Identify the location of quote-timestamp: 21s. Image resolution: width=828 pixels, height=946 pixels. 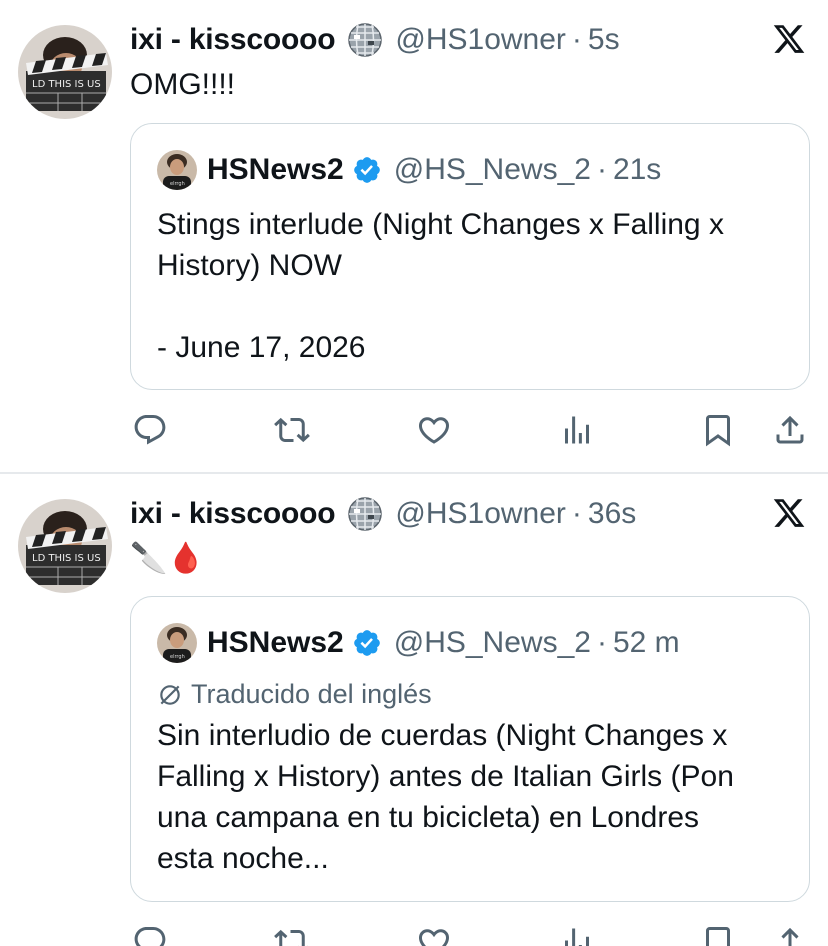
(637, 170).